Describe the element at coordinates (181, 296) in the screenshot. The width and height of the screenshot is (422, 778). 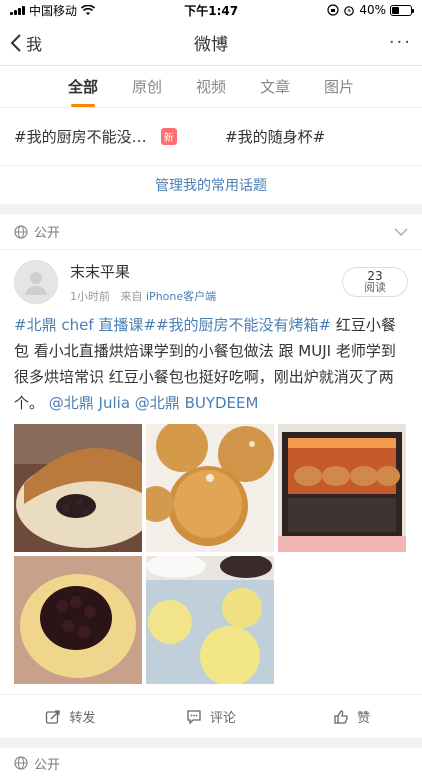
I see `source-app: iPhone客户端` at that location.